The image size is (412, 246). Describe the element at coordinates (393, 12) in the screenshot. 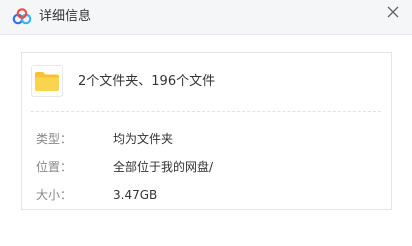

I see `close-icon` at that location.